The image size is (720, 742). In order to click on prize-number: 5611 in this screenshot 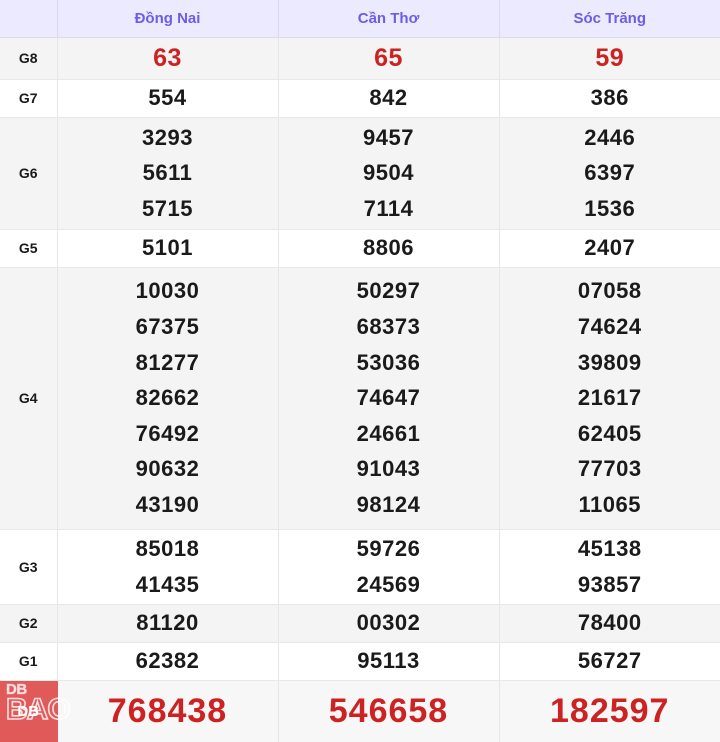, I will do `click(168, 173)`.